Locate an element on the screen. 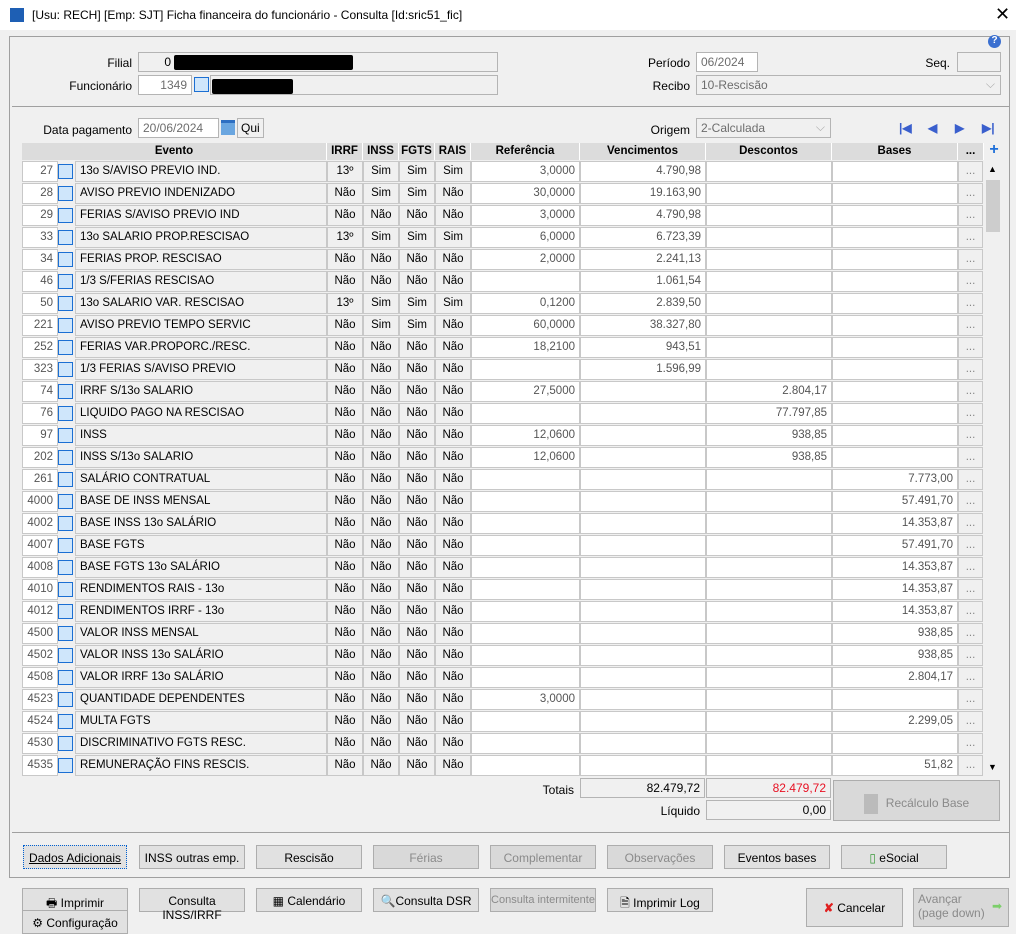 The height and width of the screenshot is (934, 1016). event-name-cell: VALOR INSS 13o SALÁRIO is located at coordinates (201, 655).